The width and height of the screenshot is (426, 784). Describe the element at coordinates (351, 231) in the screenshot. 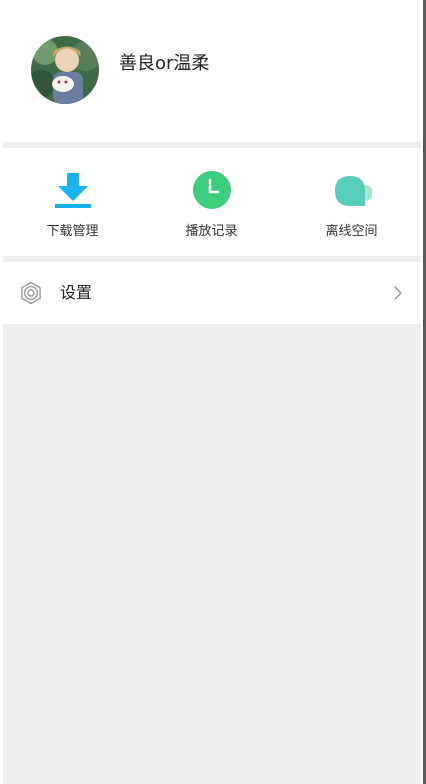

I see `offline-space-label: 离线空间` at that location.